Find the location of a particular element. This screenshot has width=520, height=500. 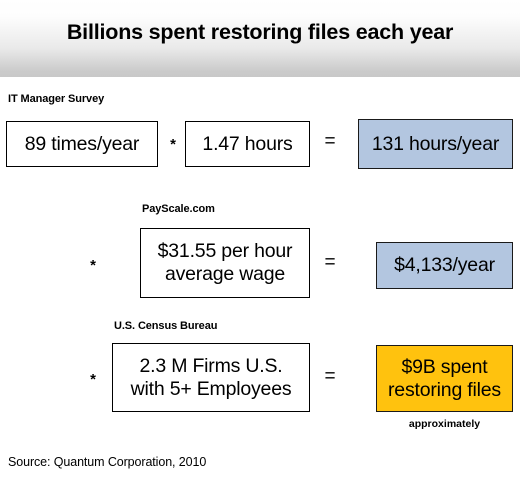

operand-box-number-of-firms-text: 2.3 M Firms U.S. with 5+ Employees is located at coordinates (211, 378).